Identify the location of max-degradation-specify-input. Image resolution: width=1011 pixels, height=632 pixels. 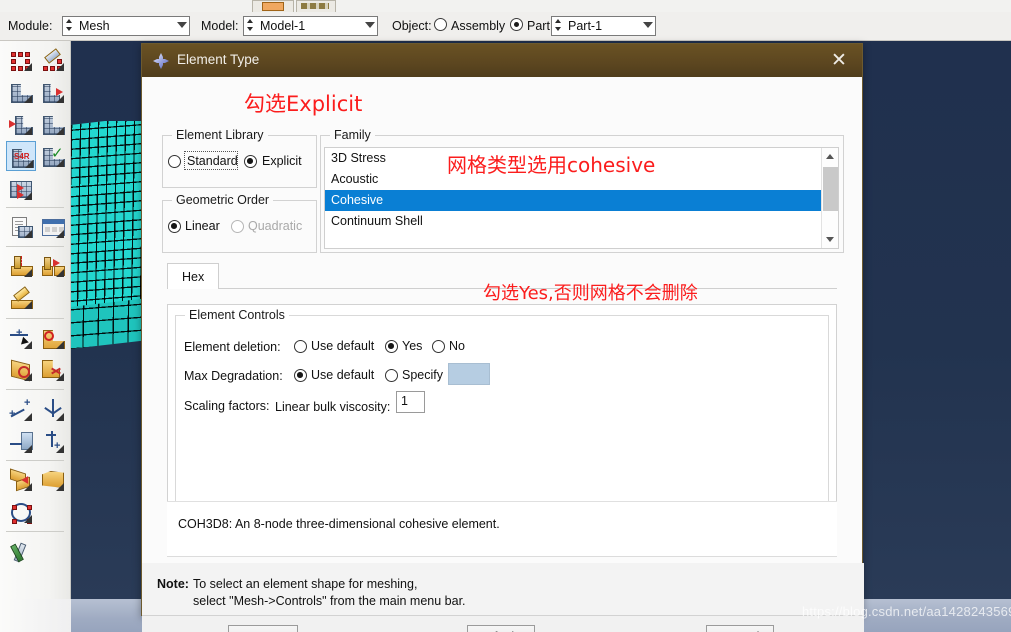
(469, 374).